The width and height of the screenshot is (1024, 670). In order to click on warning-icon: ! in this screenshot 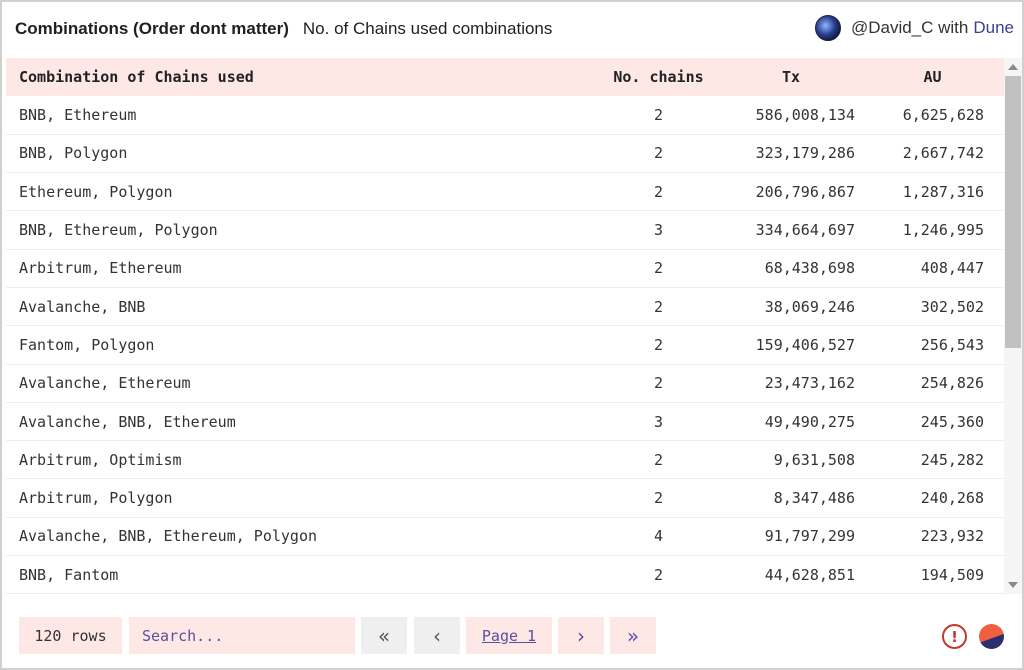, I will do `click(954, 636)`.